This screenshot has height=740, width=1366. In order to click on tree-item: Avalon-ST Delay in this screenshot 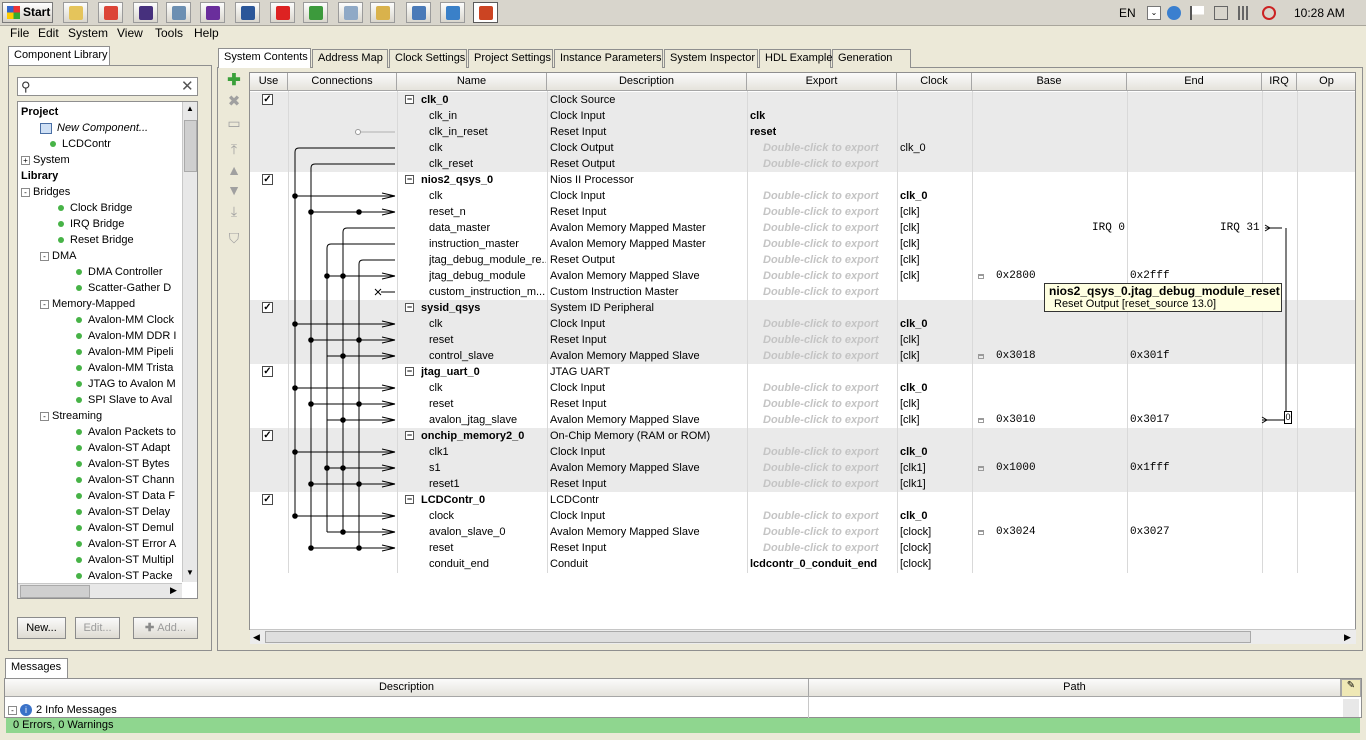, I will do `click(123, 512)`.